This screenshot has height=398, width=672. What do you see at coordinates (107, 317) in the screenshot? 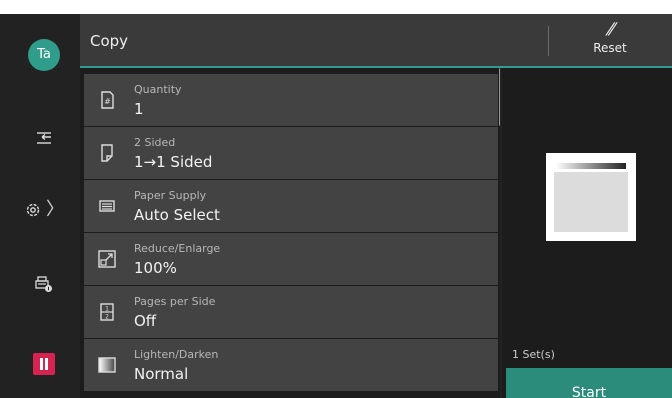
I see `svg-text: 2` at bounding box center [107, 317].